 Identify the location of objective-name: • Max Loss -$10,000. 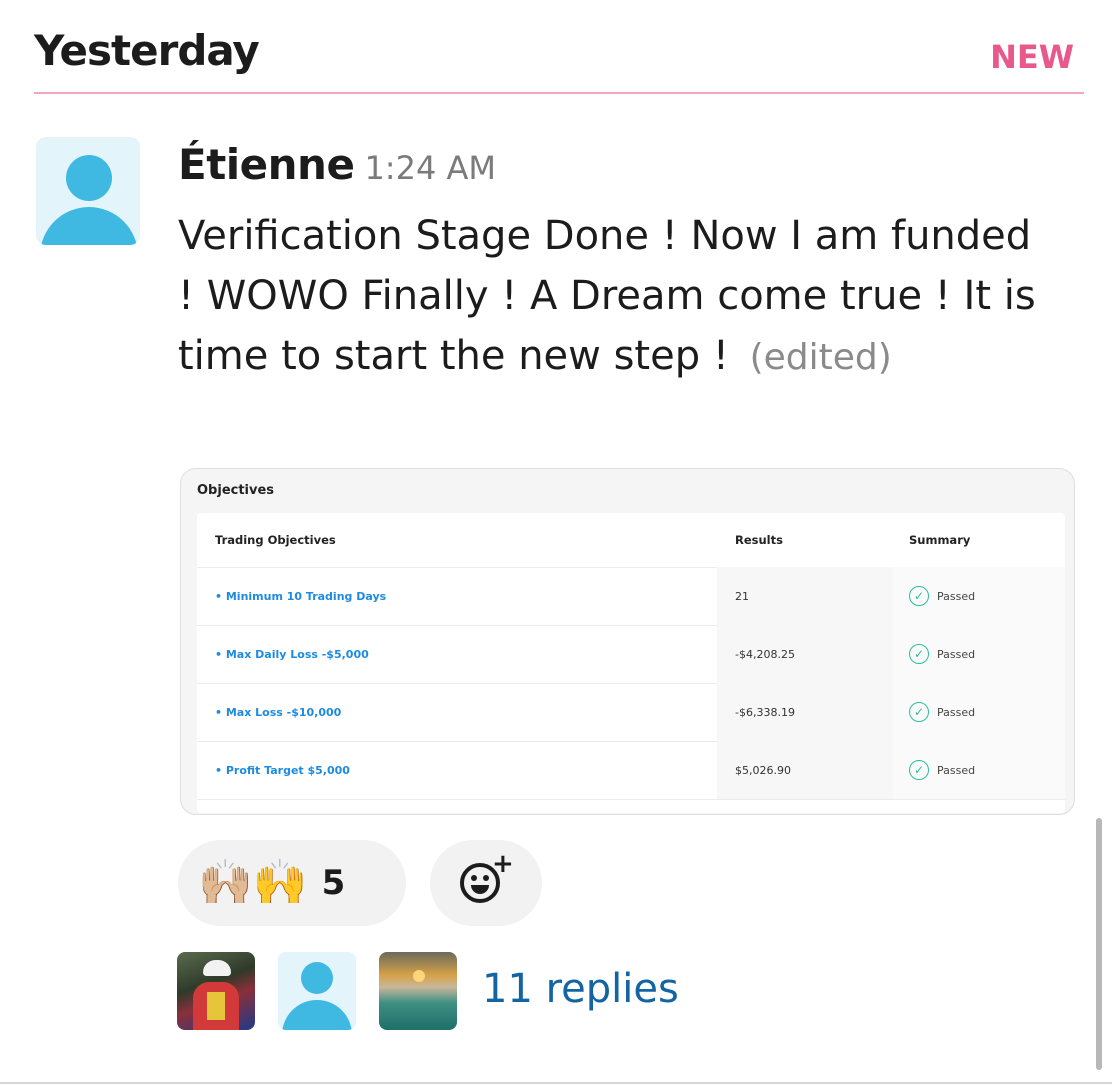
(278, 712).